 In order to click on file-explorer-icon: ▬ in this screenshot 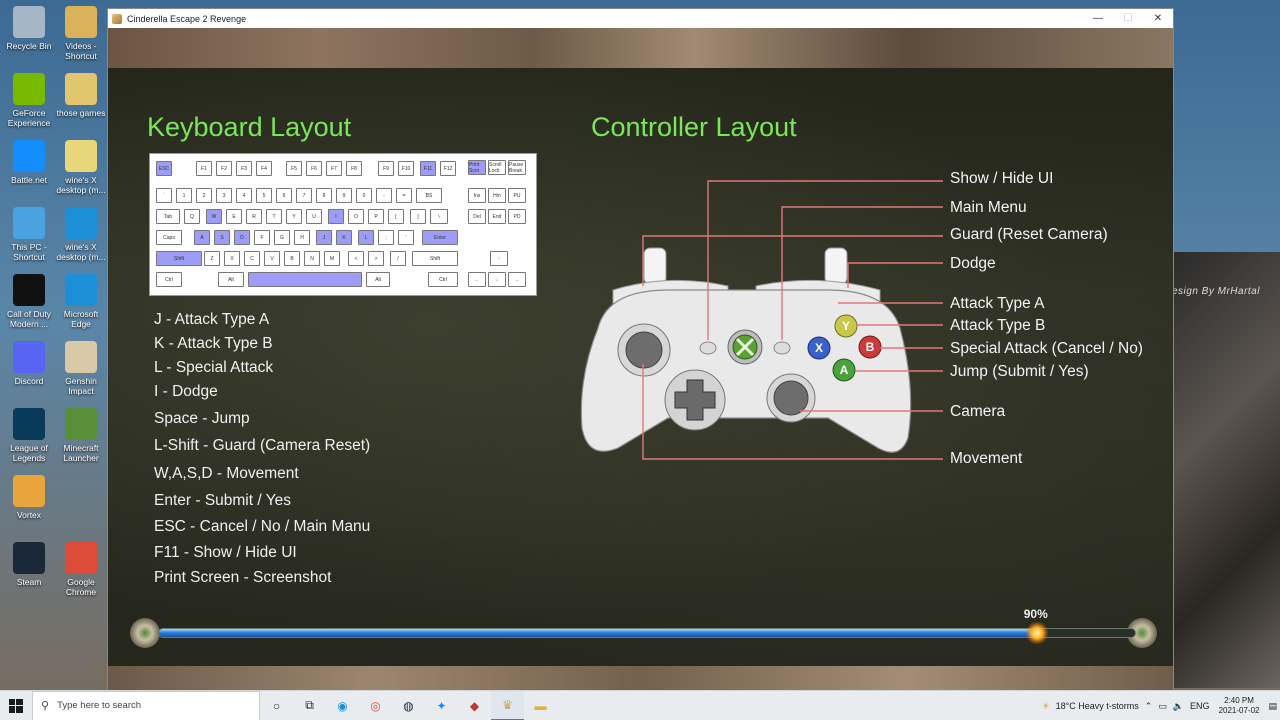, I will do `click(540, 705)`.